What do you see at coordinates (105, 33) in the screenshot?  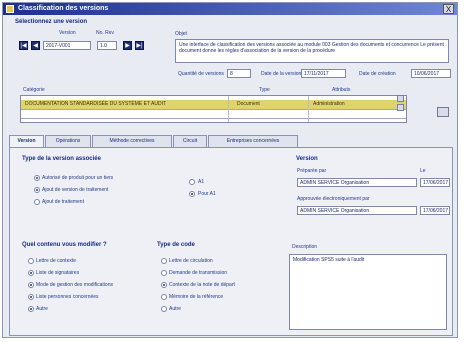 I see `rev-label: No. Rev` at bounding box center [105, 33].